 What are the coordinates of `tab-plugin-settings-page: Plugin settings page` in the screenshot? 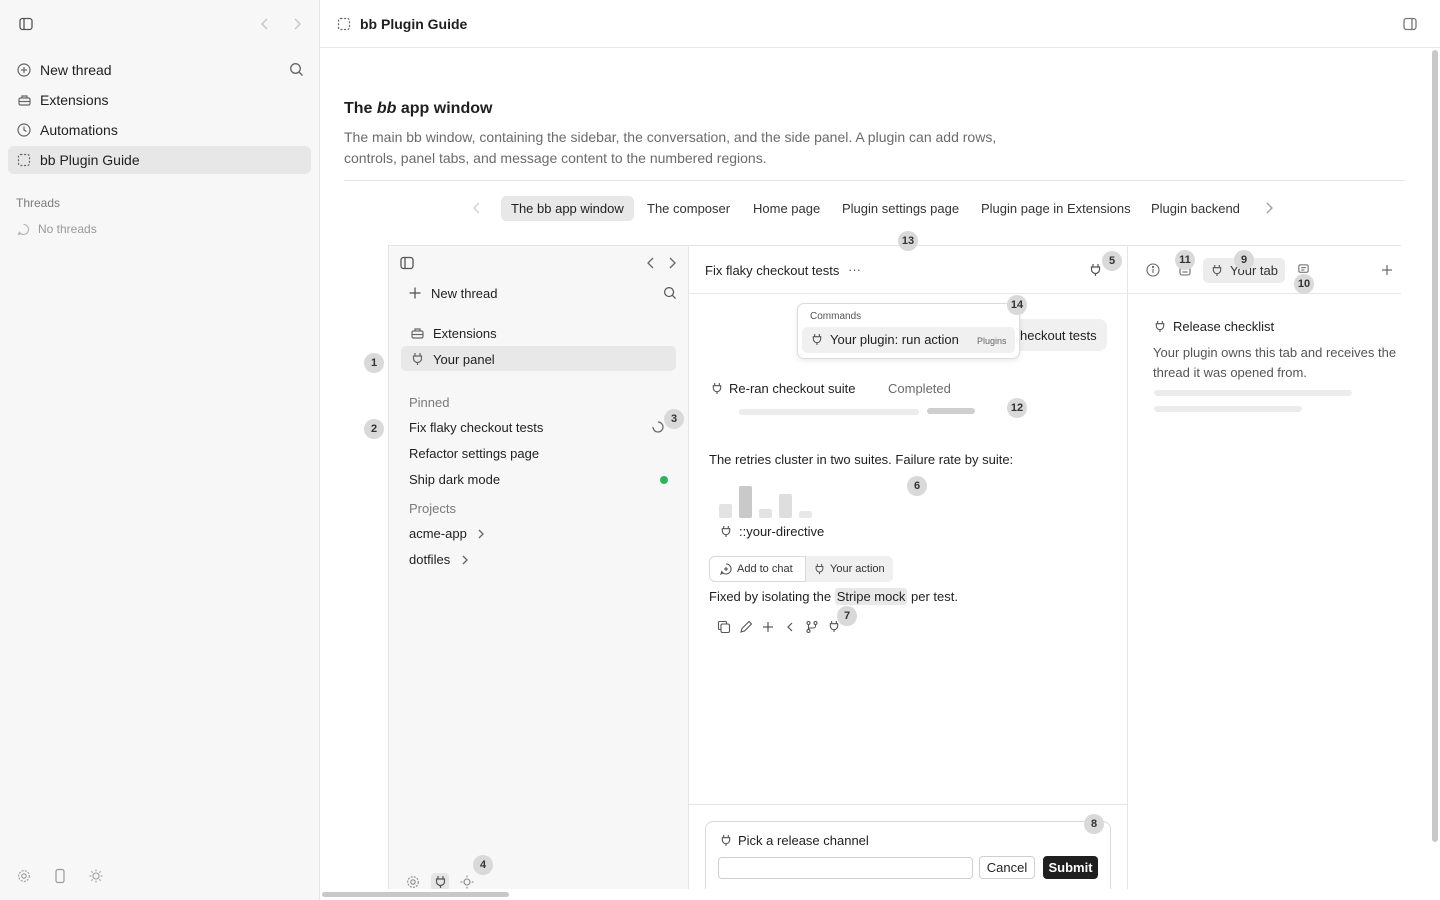 It's located at (900, 208).